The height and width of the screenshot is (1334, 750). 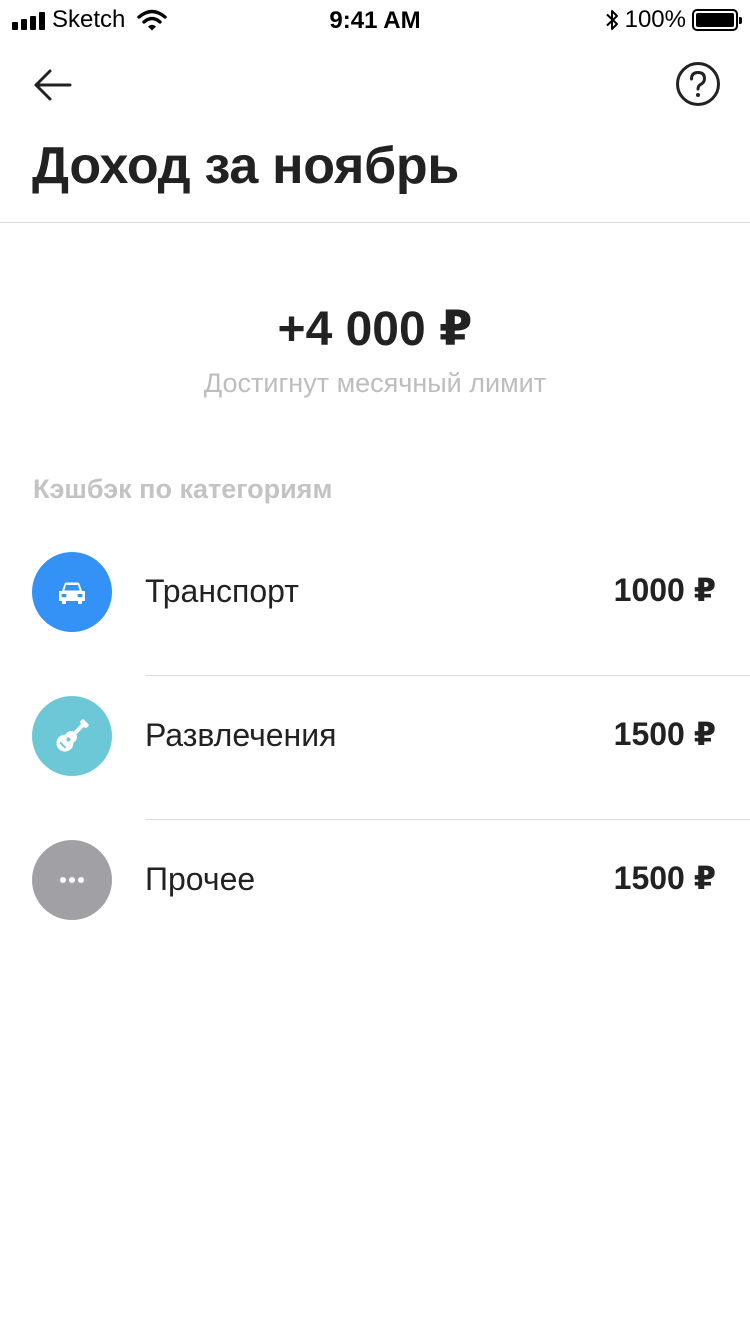 I want to click on status-right: 100%, so click(x=673, y=19).